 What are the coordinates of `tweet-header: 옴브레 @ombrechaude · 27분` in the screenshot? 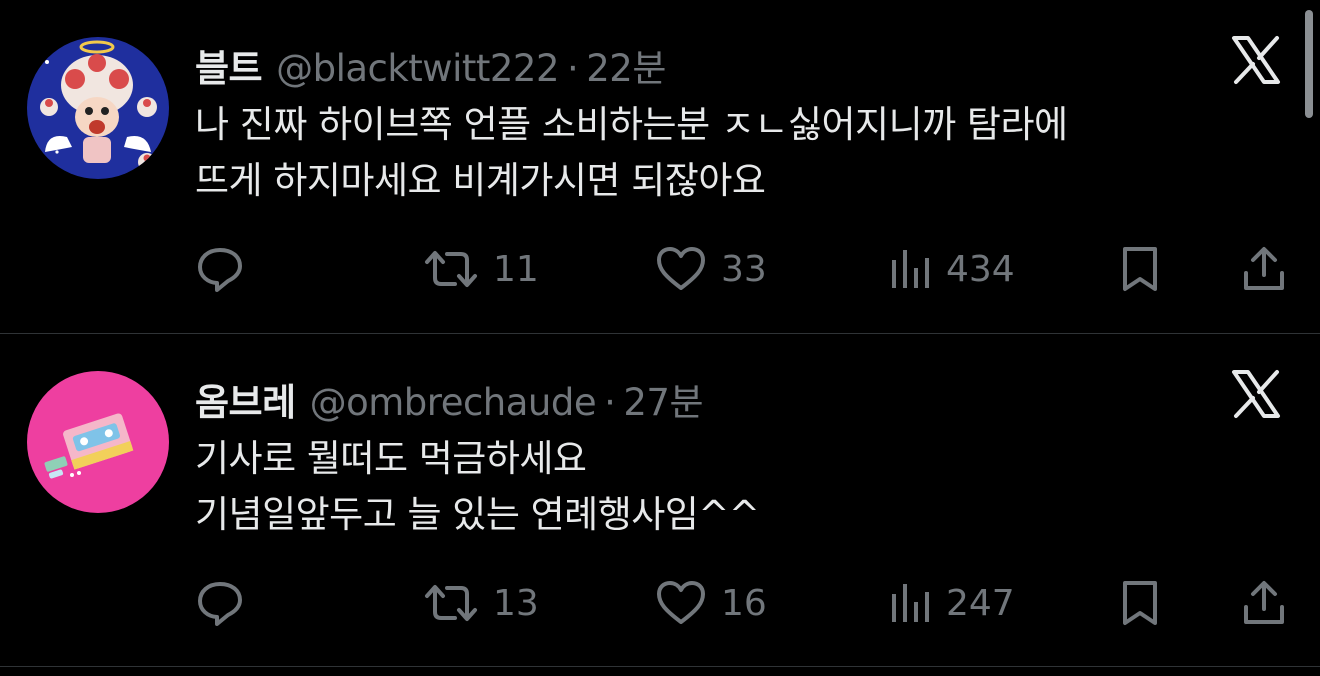 It's located at (449, 399).